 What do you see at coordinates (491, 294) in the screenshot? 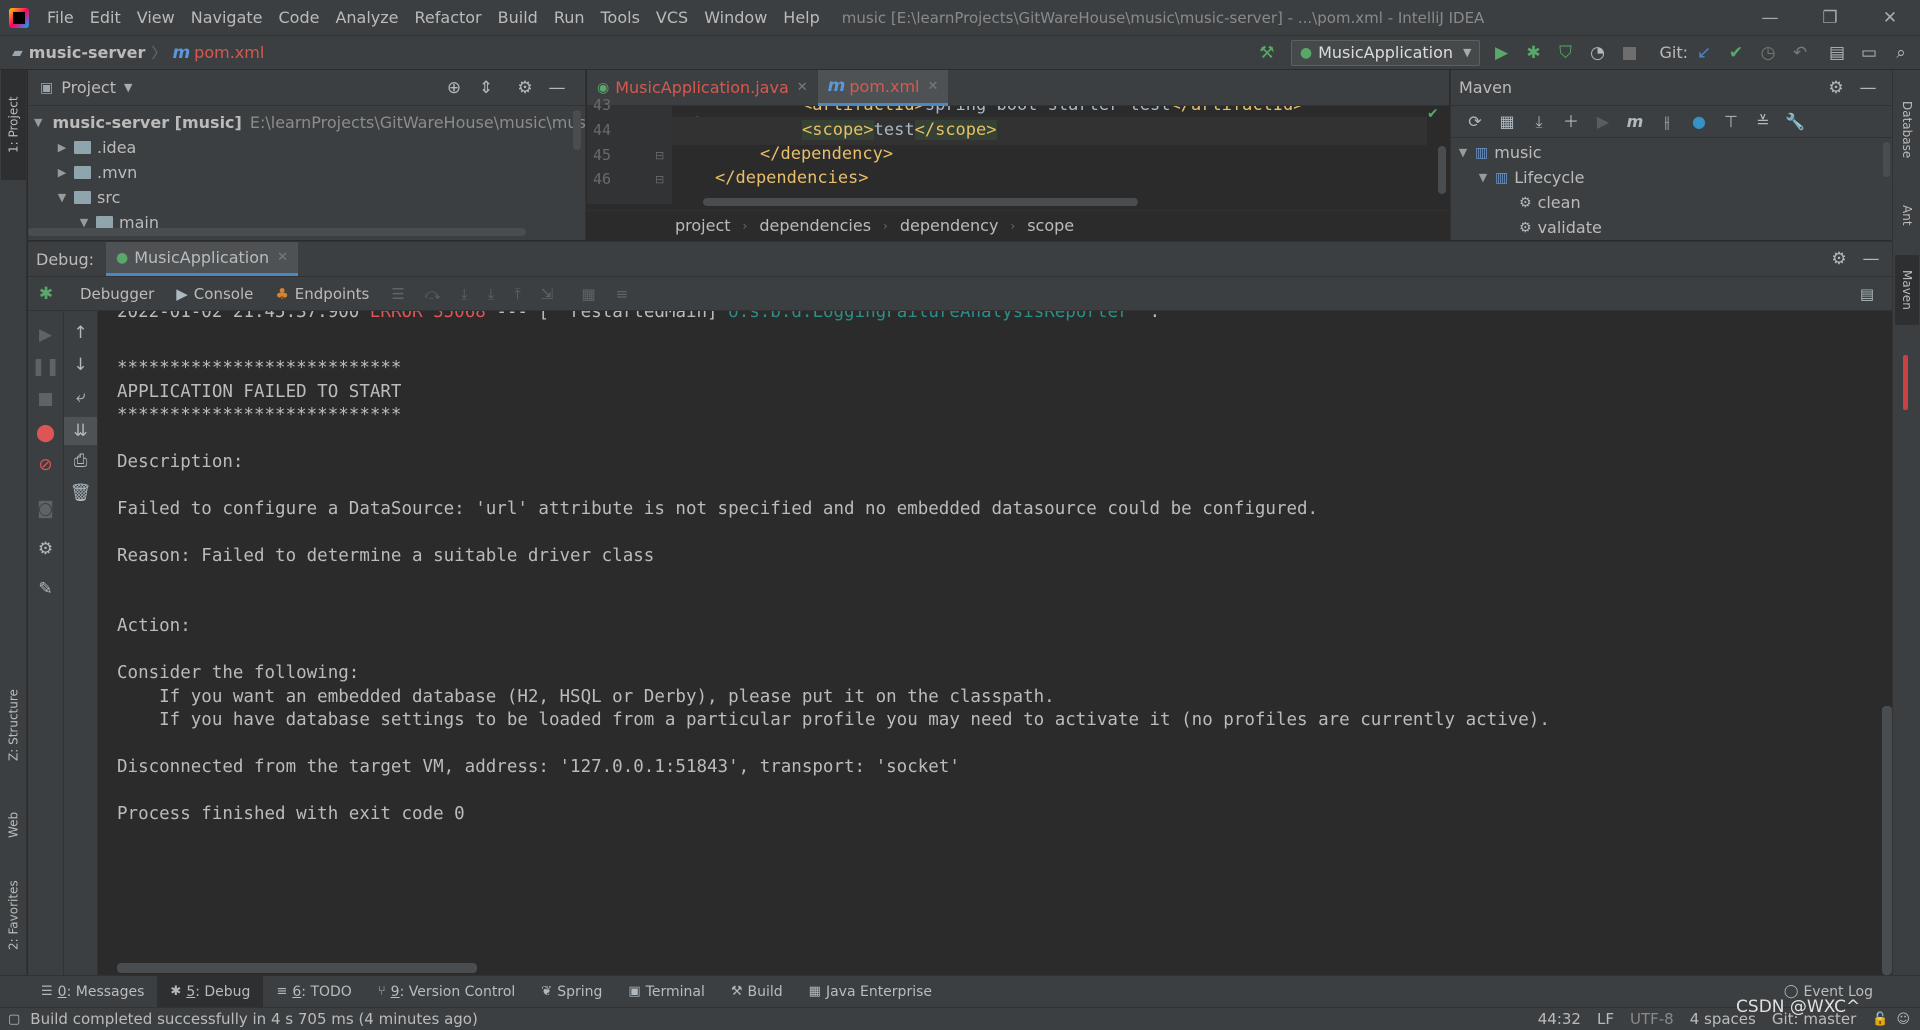
I see `force-step-into-icon: ⤓` at bounding box center [491, 294].